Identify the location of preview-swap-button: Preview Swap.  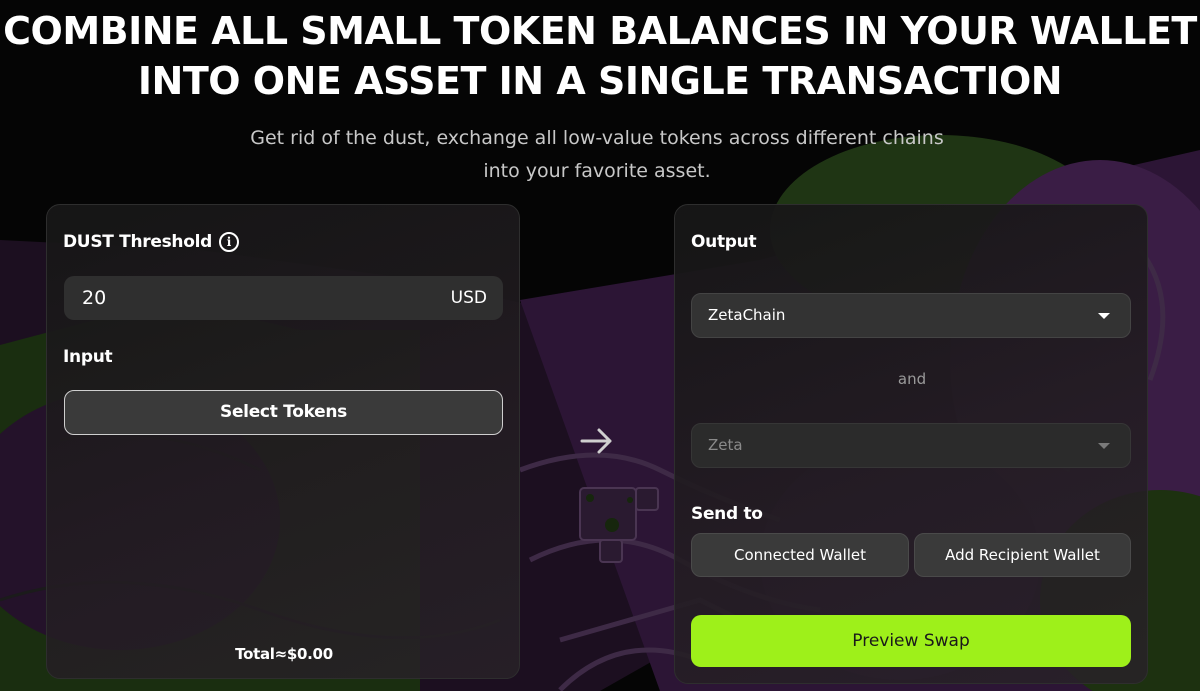
(911, 641).